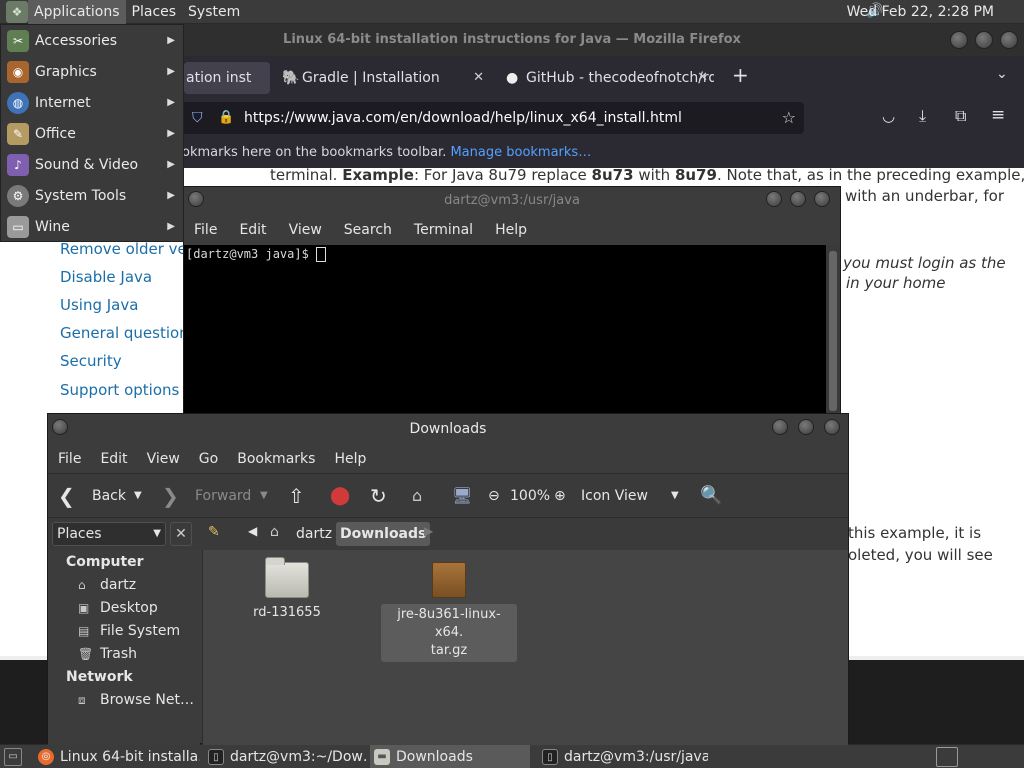  I want to click on file-item-jre-archive: jre-8u361-linux-x64. tar.gz, so click(449, 612).